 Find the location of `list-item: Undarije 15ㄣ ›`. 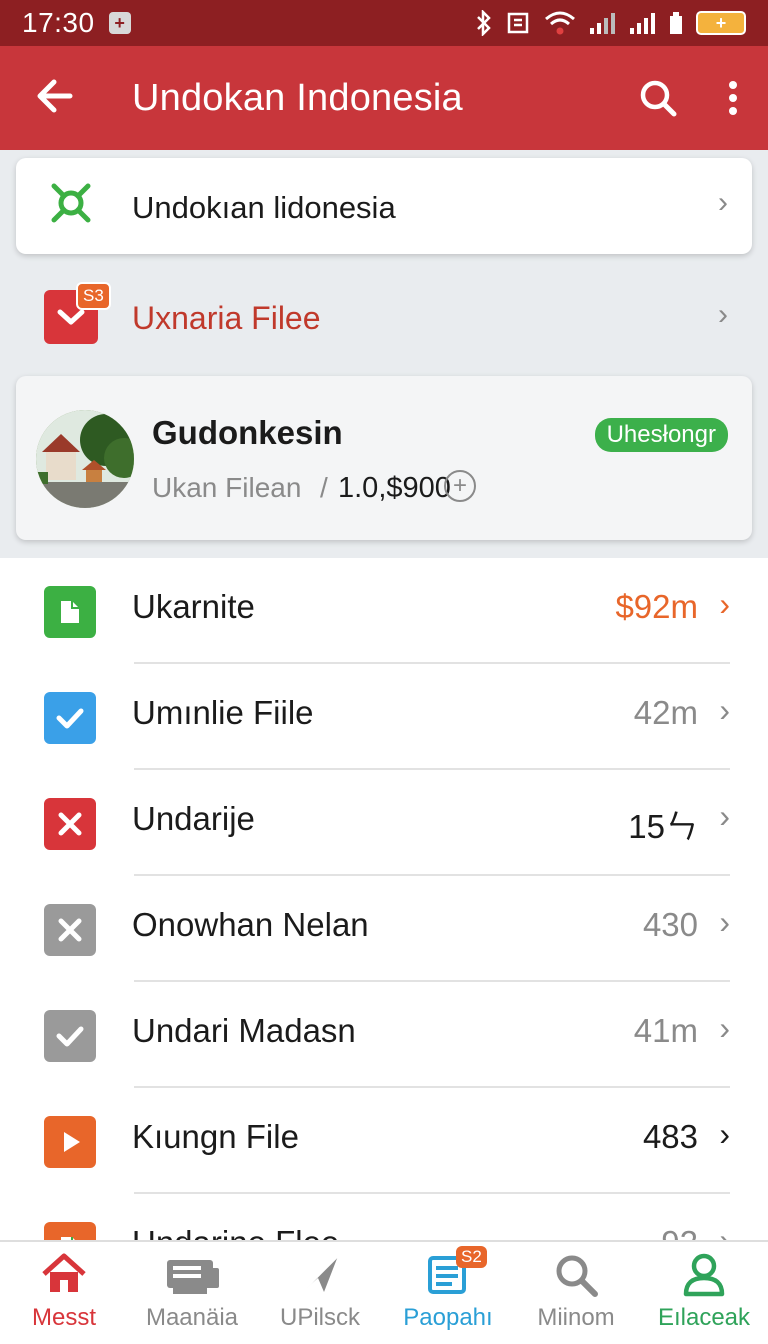

list-item: Undarije 15ㄣ › is located at coordinates (384, 823).